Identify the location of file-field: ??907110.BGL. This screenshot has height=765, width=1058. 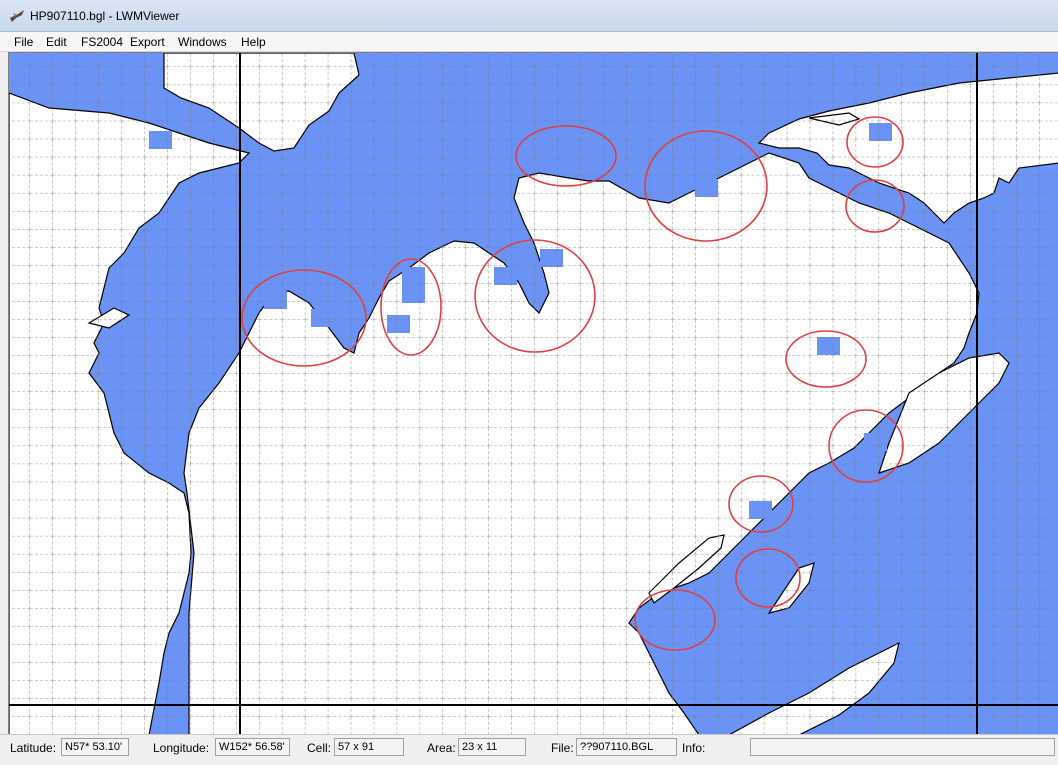
(626, 747).